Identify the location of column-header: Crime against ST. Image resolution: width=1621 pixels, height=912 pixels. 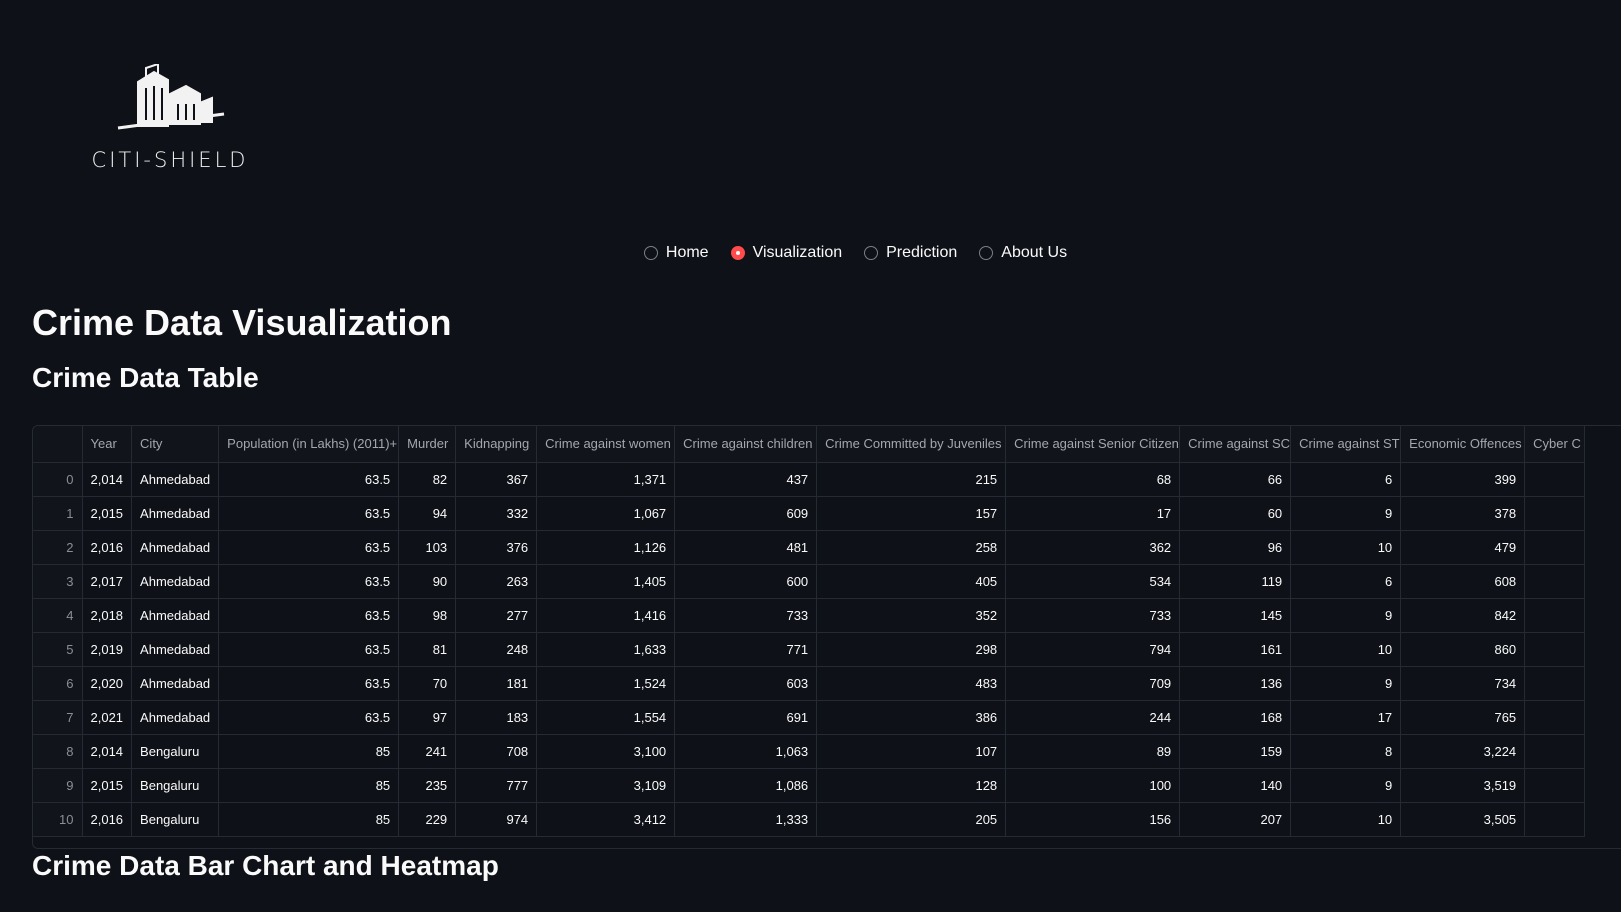
(1346, 444).